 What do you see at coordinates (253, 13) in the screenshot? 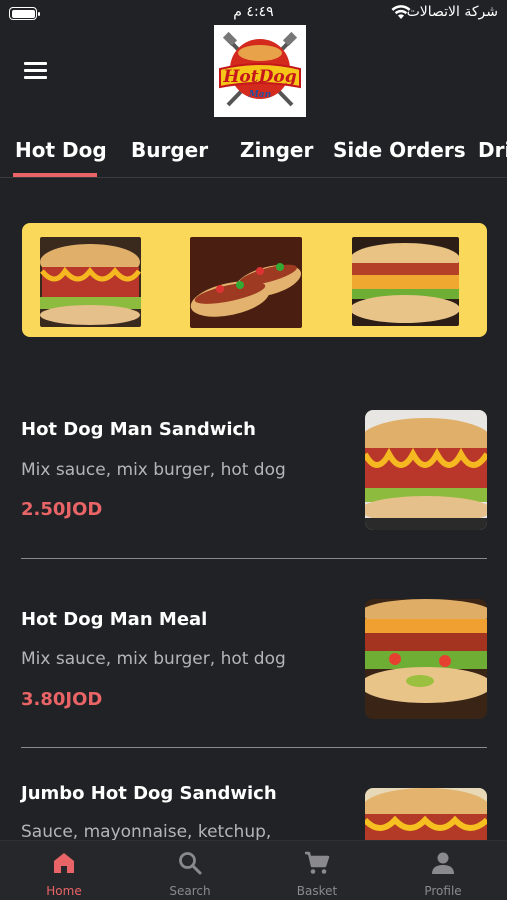
I see `status-bar: ٤:٤٩ م شركة الاتصالات` at bounding box center [253, 13].